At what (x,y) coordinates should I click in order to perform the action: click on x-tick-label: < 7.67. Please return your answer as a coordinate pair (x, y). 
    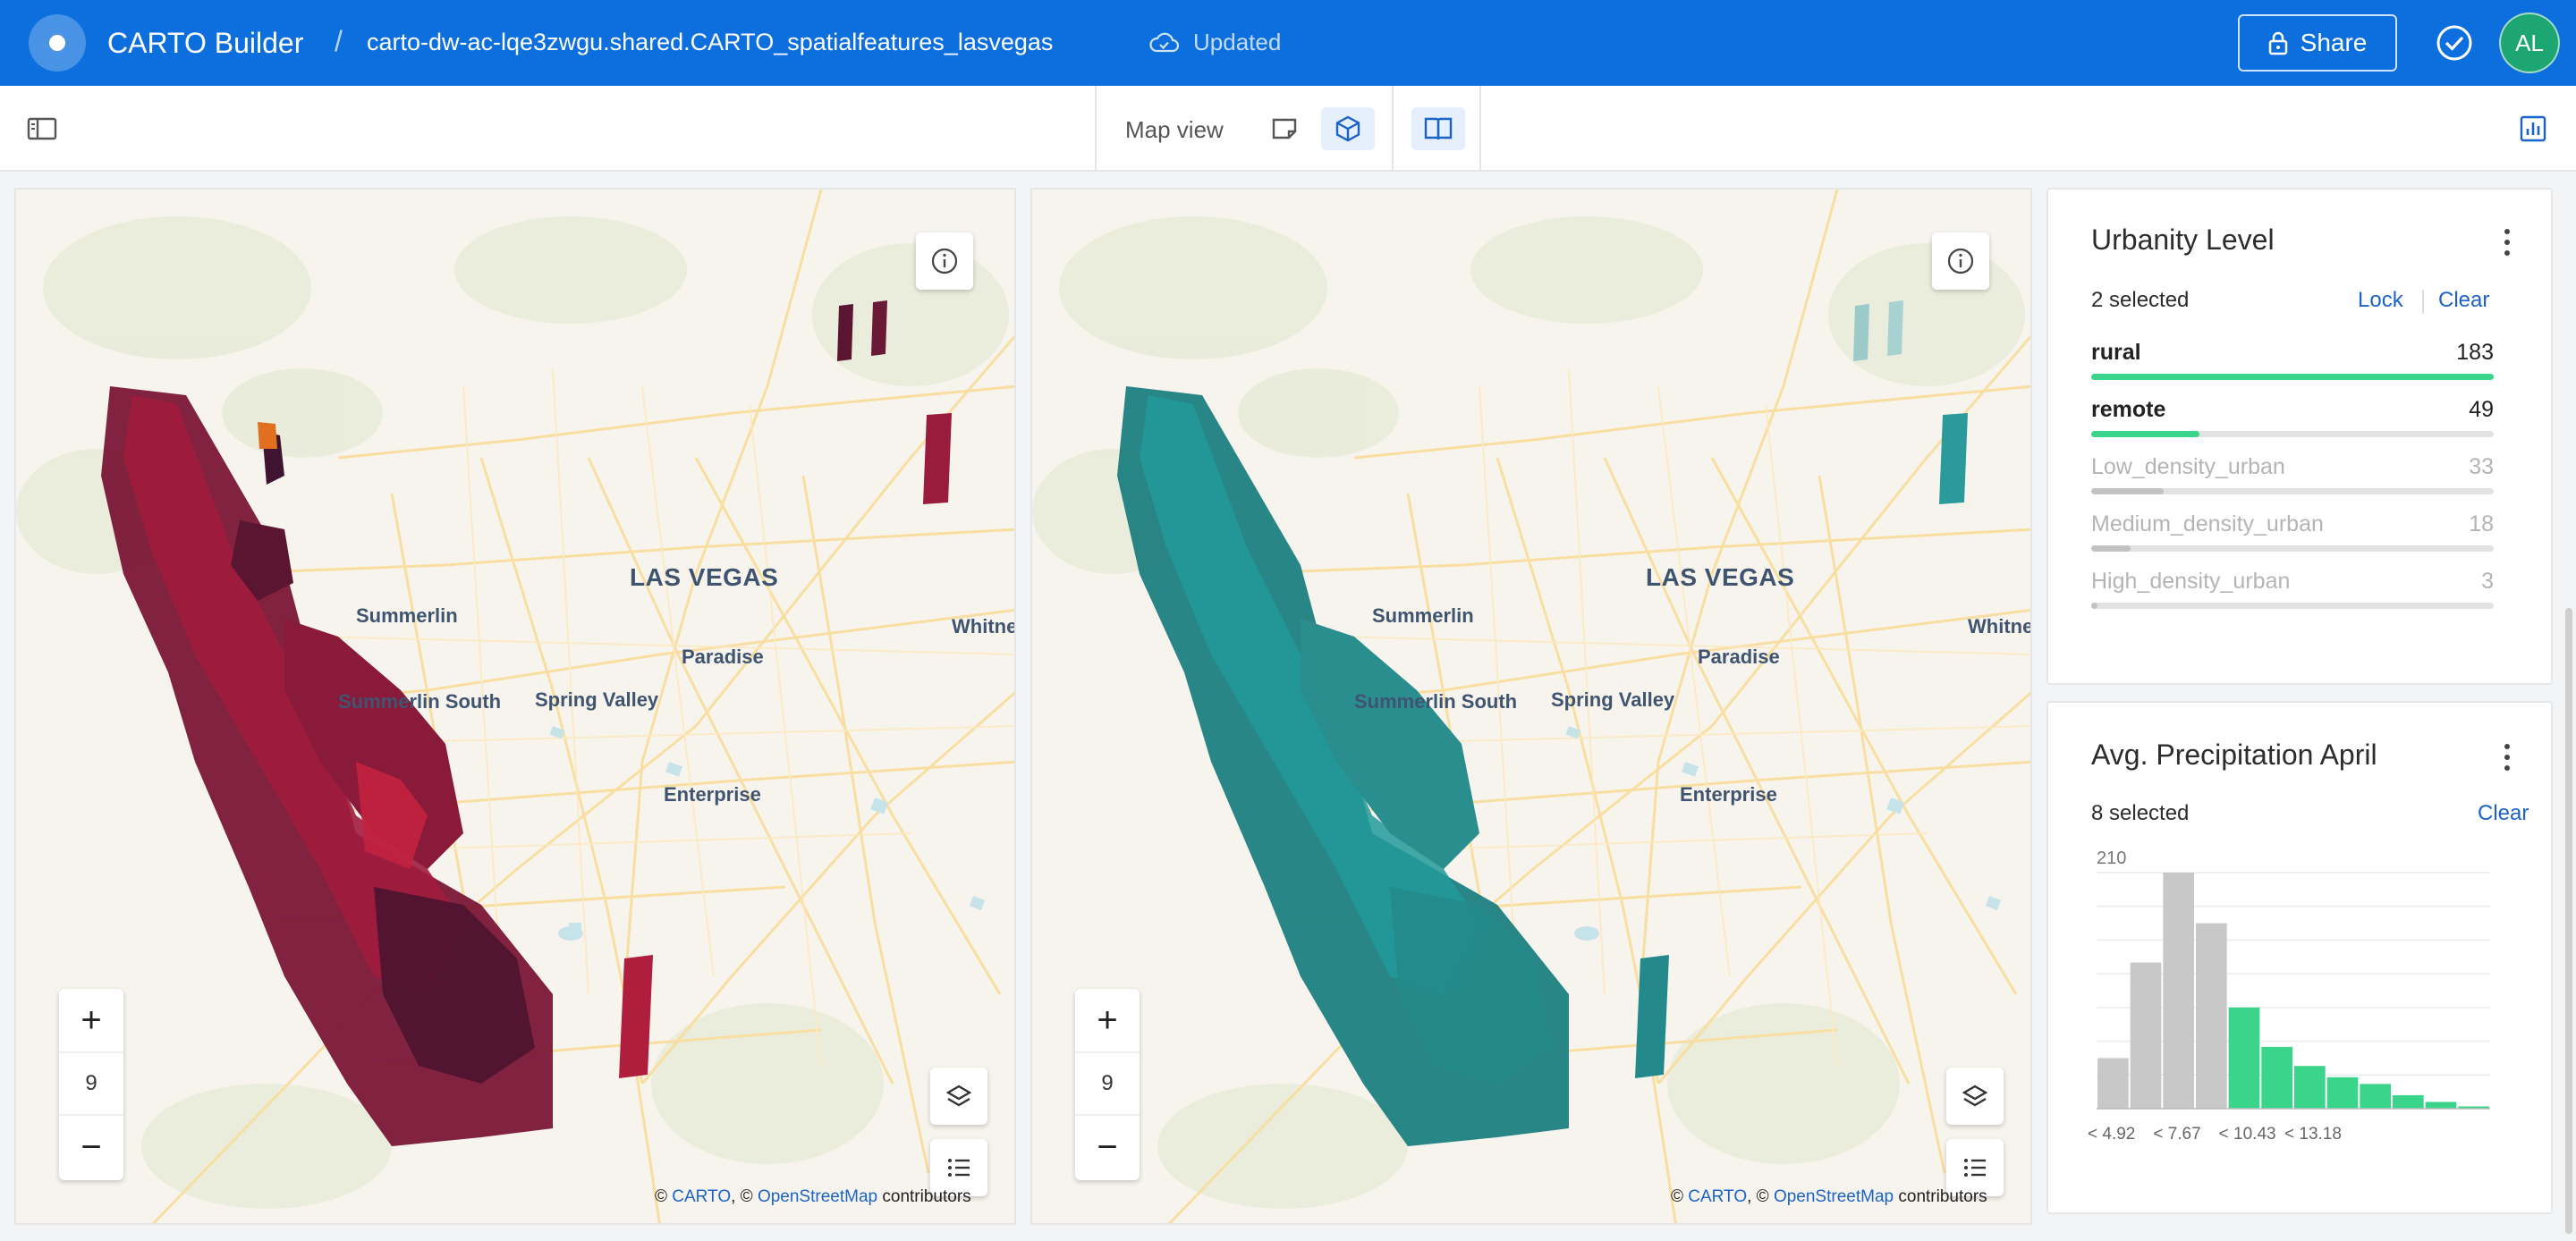
    Looking at the image, I should click on (2176, 1134).